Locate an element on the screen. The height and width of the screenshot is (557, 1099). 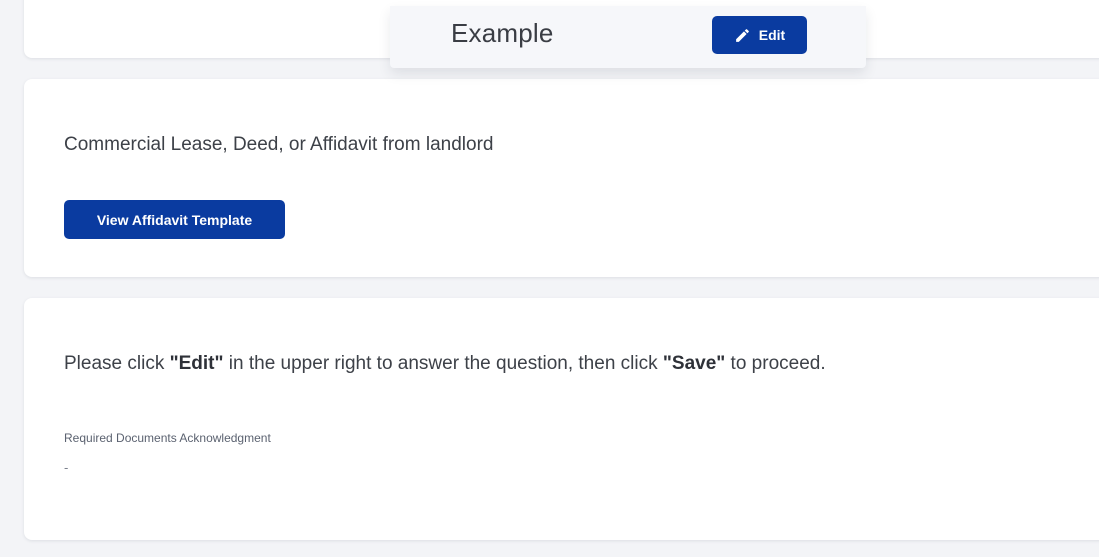
edit-button-label: Edit is located at coordinates (772, 35).